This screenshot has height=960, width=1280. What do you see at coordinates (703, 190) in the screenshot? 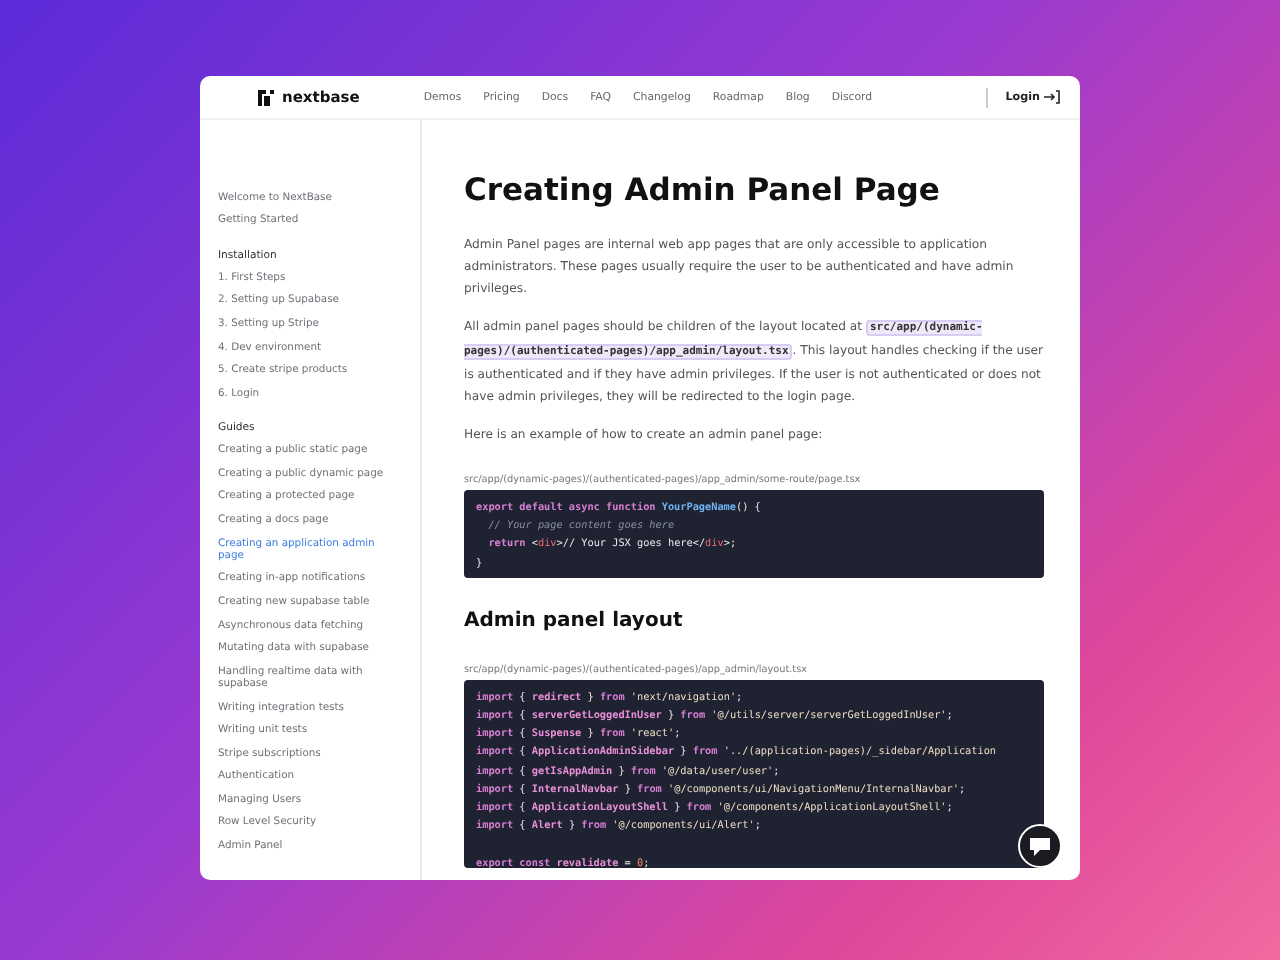
I see `page-title: Creating Admin Panel Page` at bounding box center [703, 190].